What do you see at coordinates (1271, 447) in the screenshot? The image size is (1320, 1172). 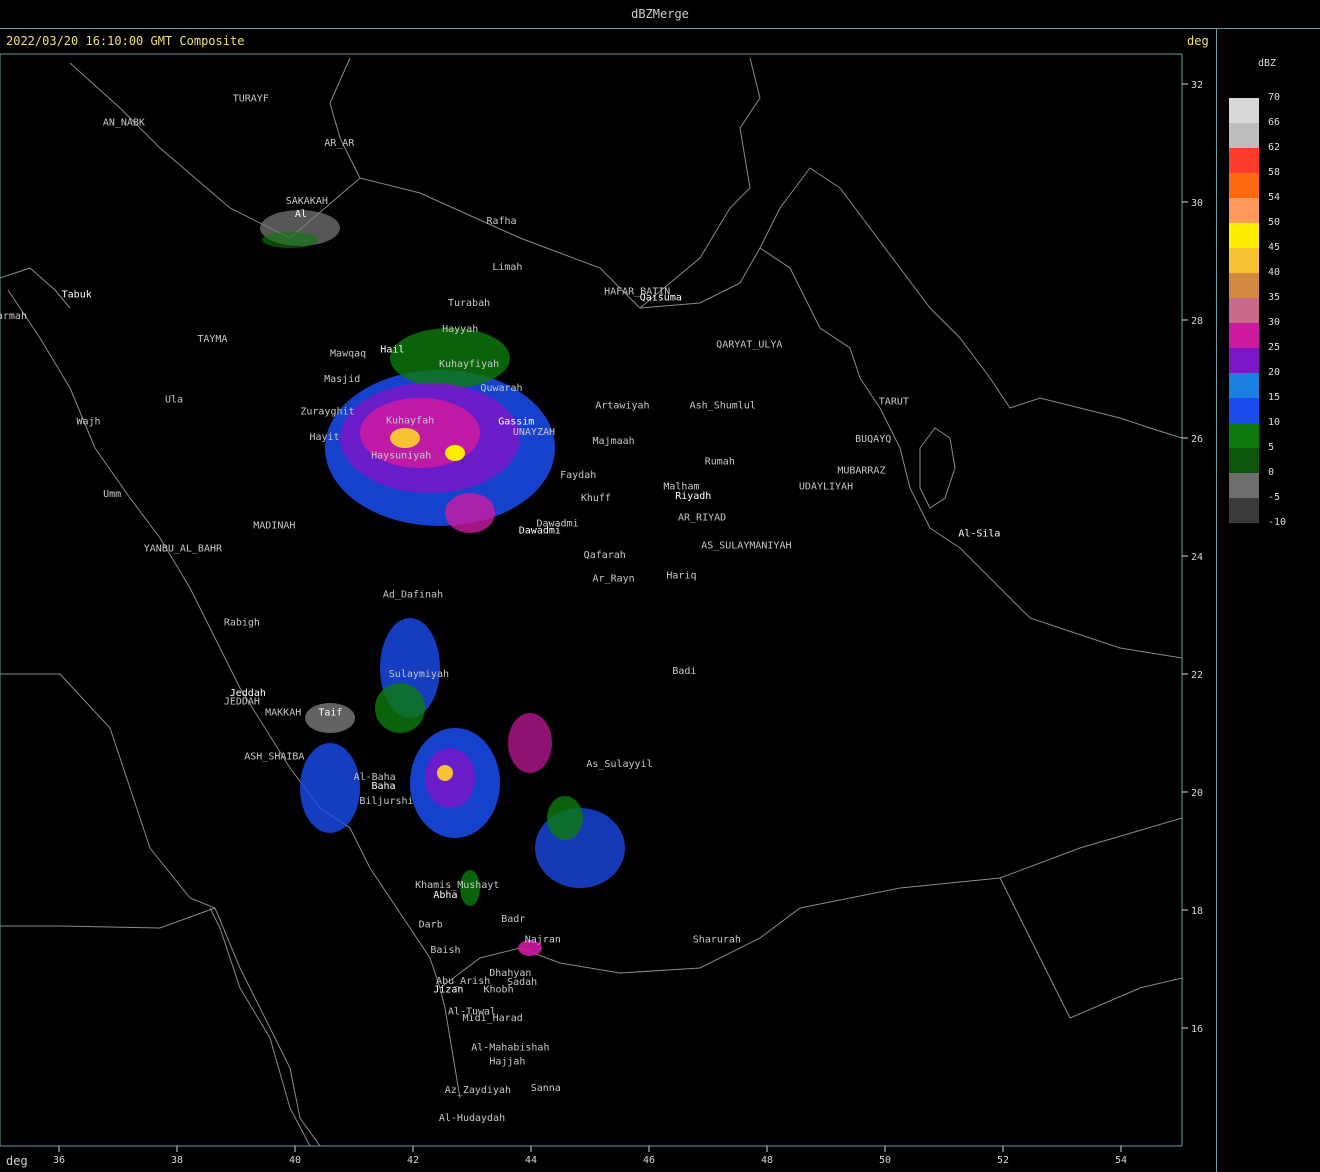 I see `legend-label: 5` at bounding box center [1271, 447].